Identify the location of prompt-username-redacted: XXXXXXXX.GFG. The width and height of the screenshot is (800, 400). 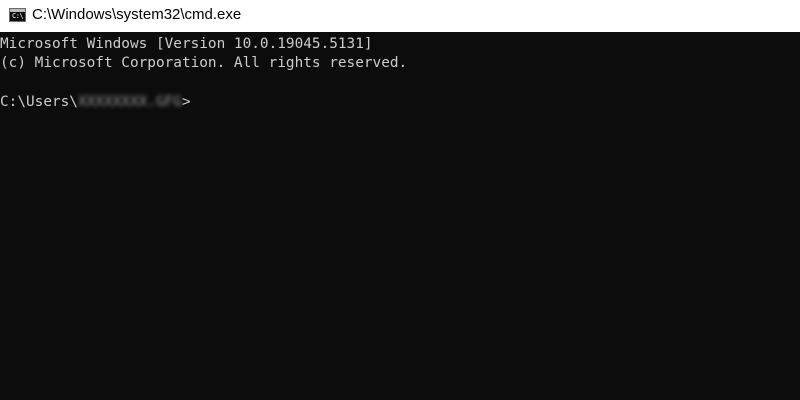
(129, 102).